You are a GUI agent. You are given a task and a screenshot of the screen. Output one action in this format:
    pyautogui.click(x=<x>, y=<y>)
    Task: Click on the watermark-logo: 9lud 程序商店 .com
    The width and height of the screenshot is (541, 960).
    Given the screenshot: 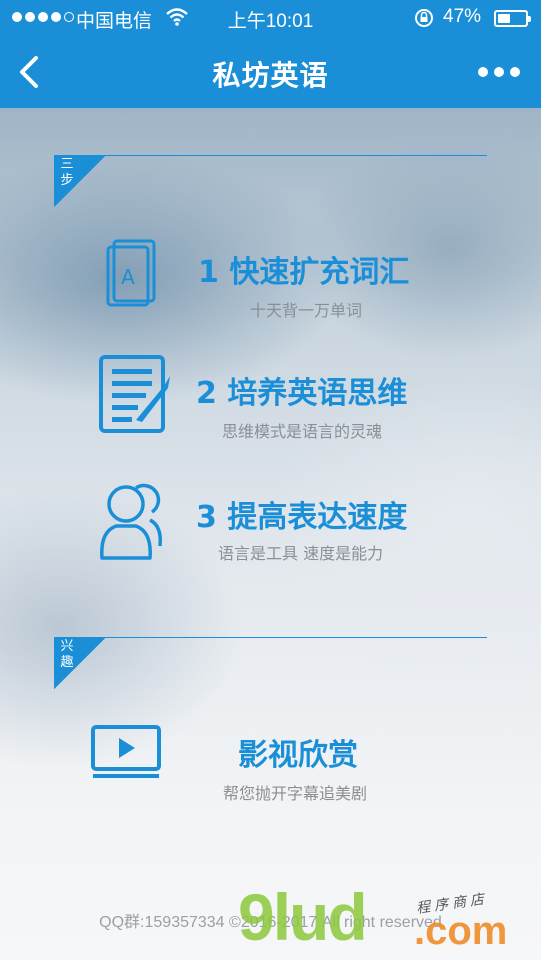 What is the action you would take?
    pyautogui.click(x=388, y=920)
    